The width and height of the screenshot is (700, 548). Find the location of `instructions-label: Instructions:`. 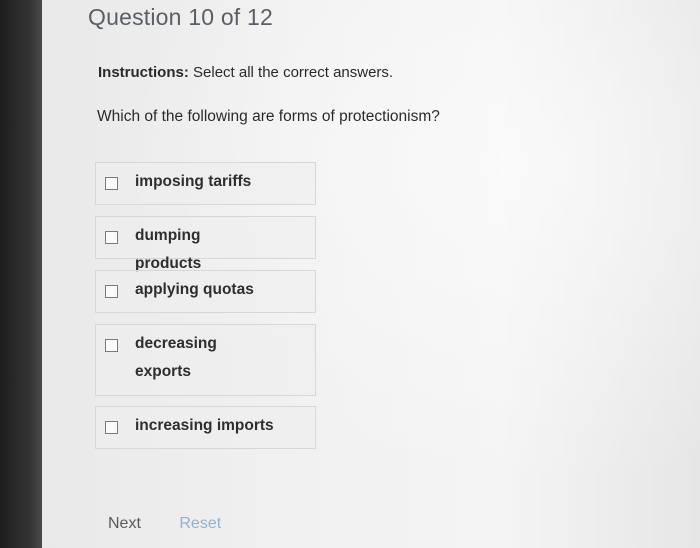

instructions-label: Instructions: is located at coordinates (143, 72).